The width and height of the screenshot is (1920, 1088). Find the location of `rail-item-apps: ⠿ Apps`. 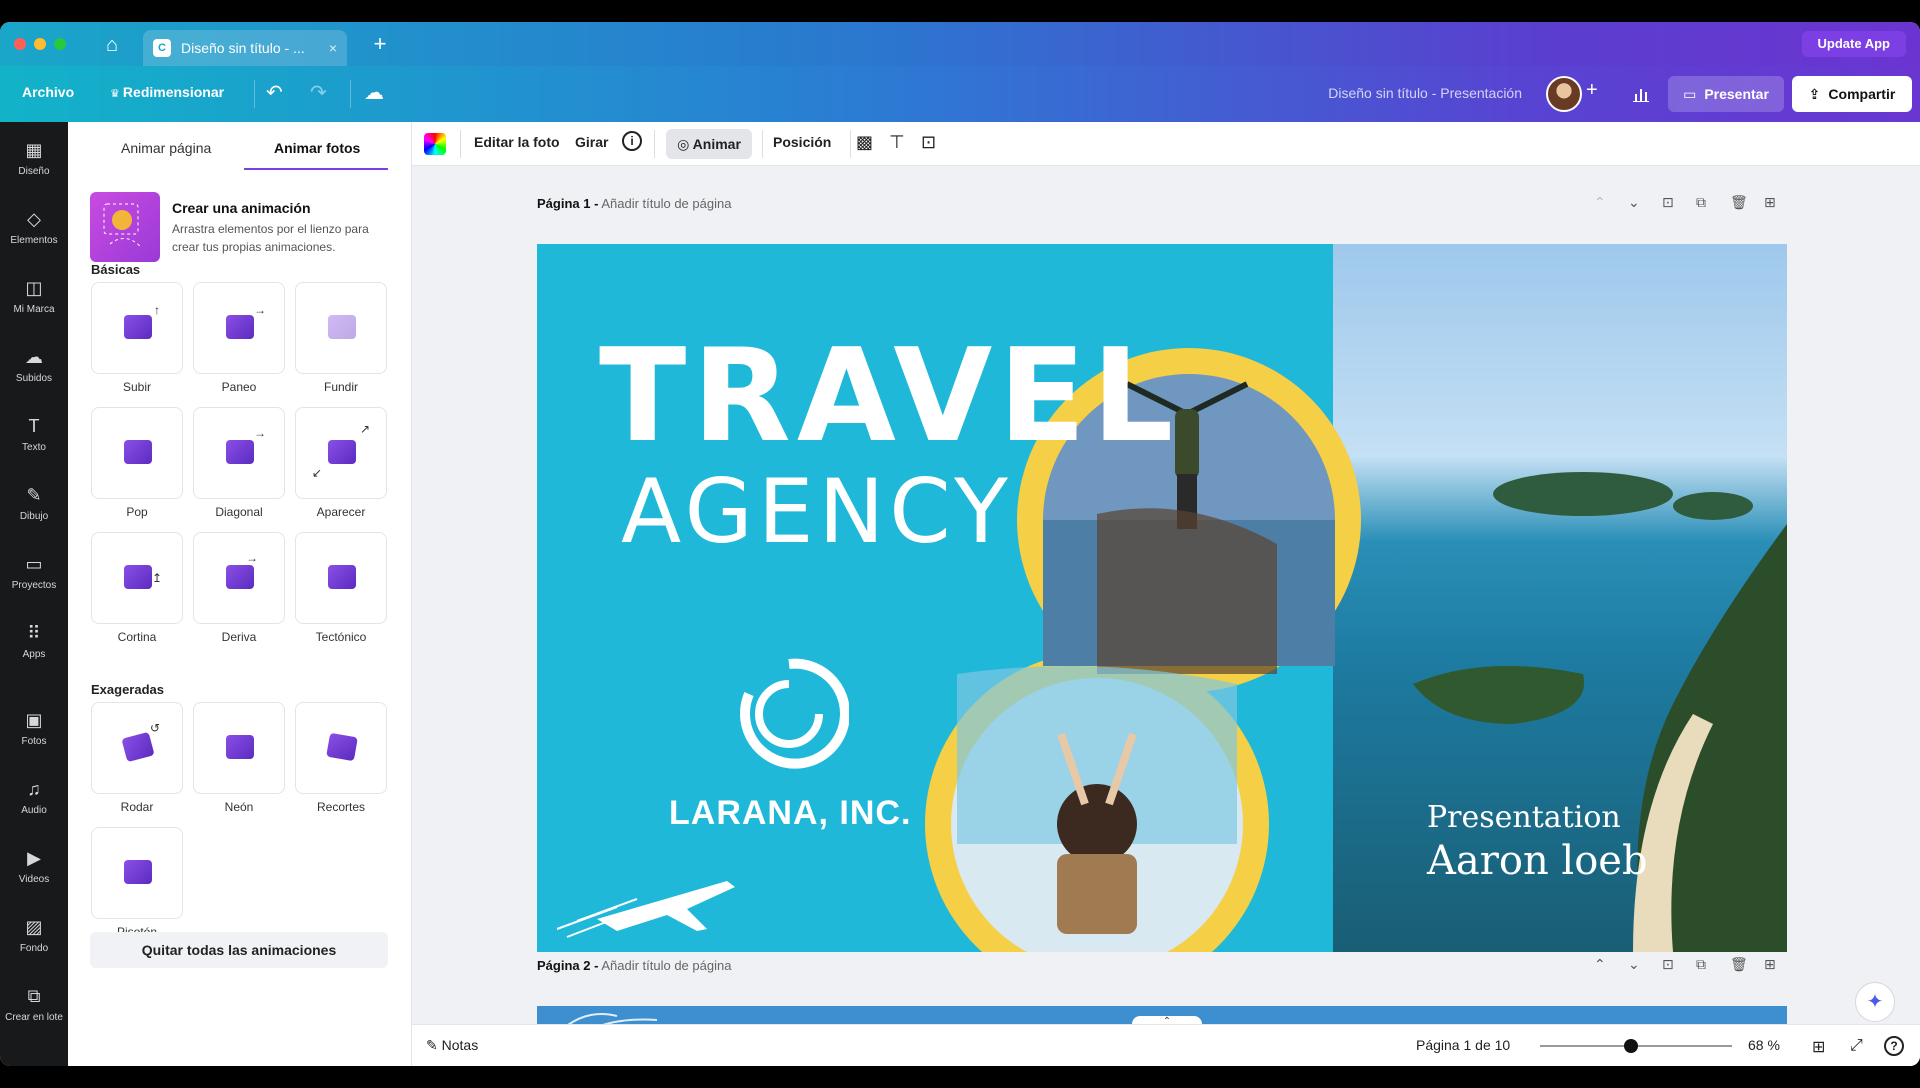

rail-item-apps: ⠿ Apps is located at coordinates (34, 647).